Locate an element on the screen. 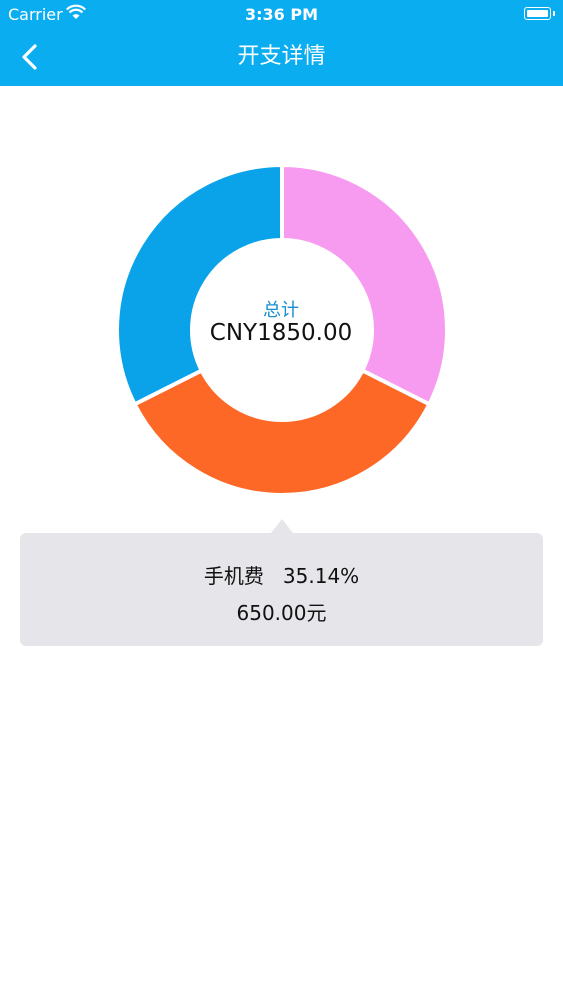  status-time: 3:36 PM is located at coordinates (281, 14).